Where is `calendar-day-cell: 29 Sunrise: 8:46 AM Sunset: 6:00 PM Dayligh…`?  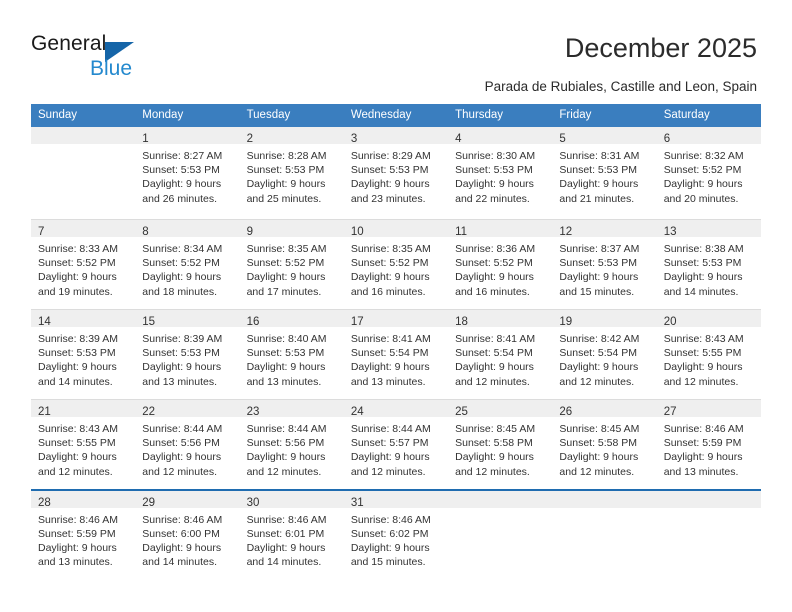
calendar-day-cell: 29 Sunrise: 8:46 AM Sunset: 6:00 PM Dayligh… is located at coordinates (187, 535).